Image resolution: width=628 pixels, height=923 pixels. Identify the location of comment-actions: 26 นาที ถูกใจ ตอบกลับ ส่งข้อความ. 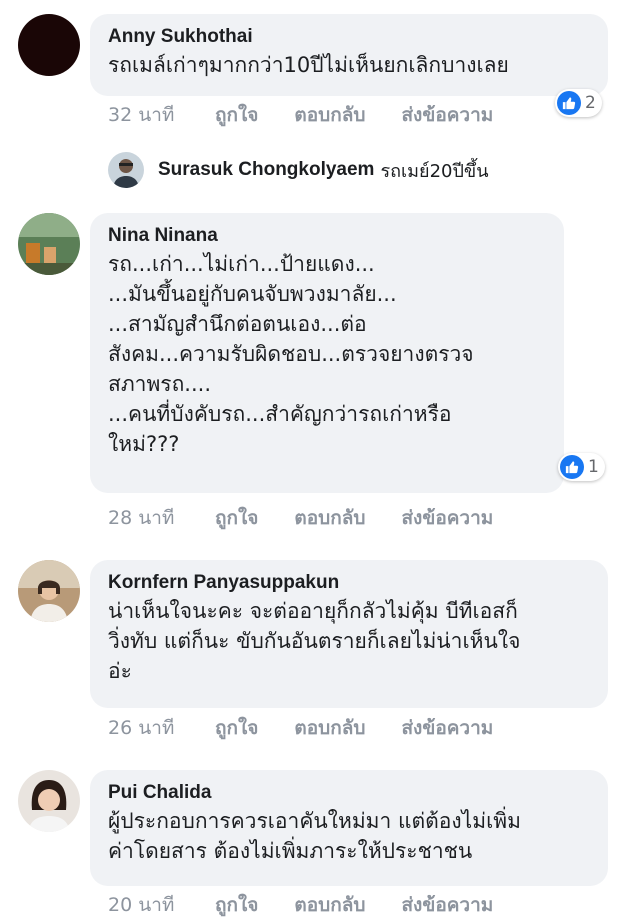
(318, 728).